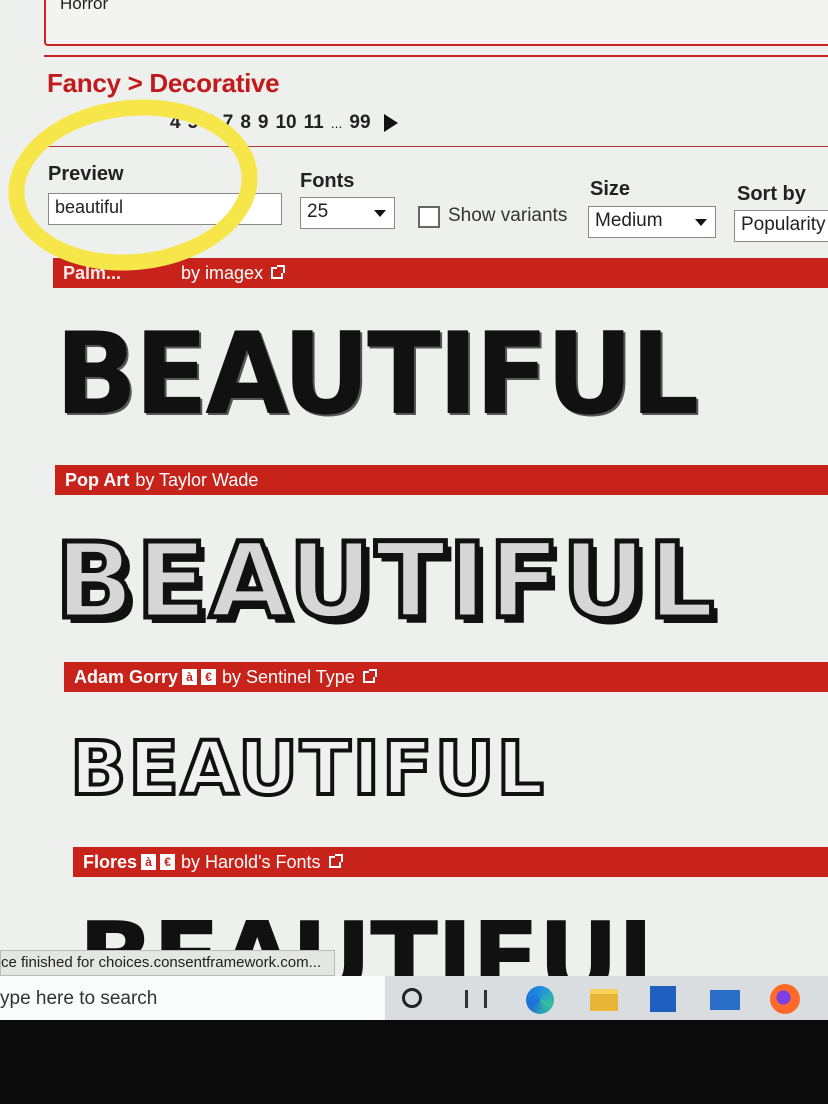 This screenshot has height=1104, width=828. I want to click on sort-select: Popularity, so click(781, 226).